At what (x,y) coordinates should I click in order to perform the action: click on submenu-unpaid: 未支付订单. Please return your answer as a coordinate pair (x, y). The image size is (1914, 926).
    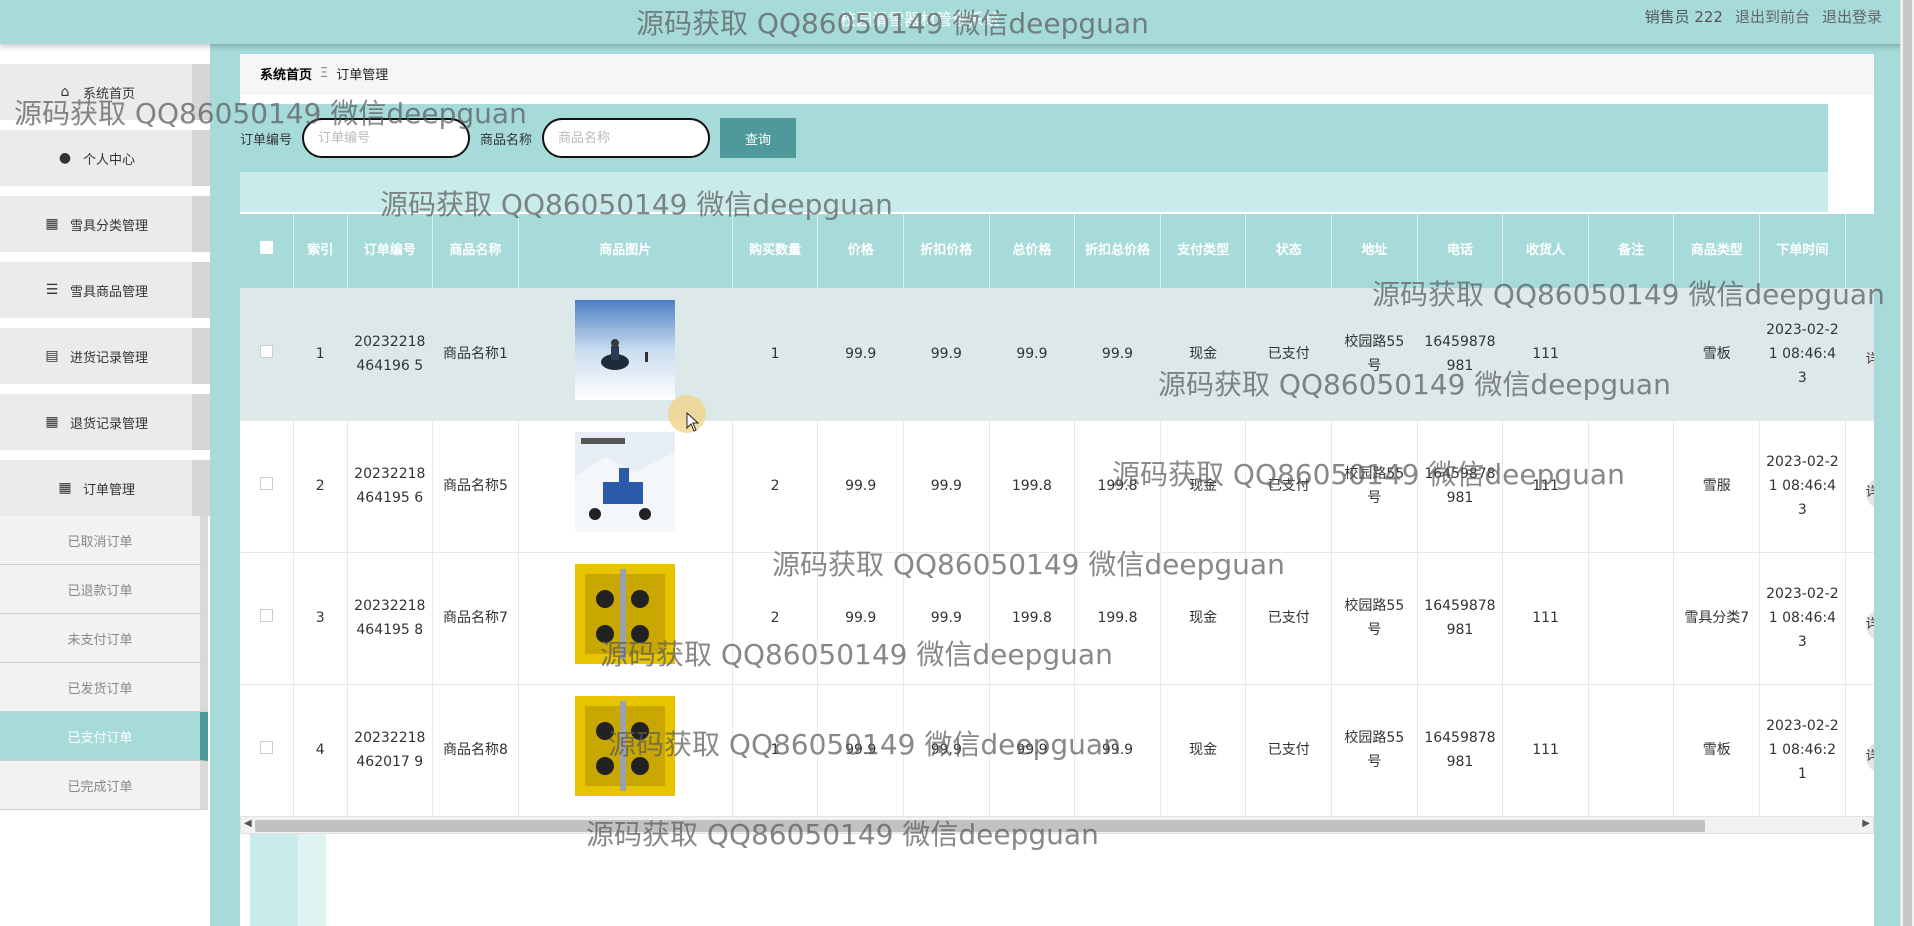
    Looking at the image, I should click on (104, 638).